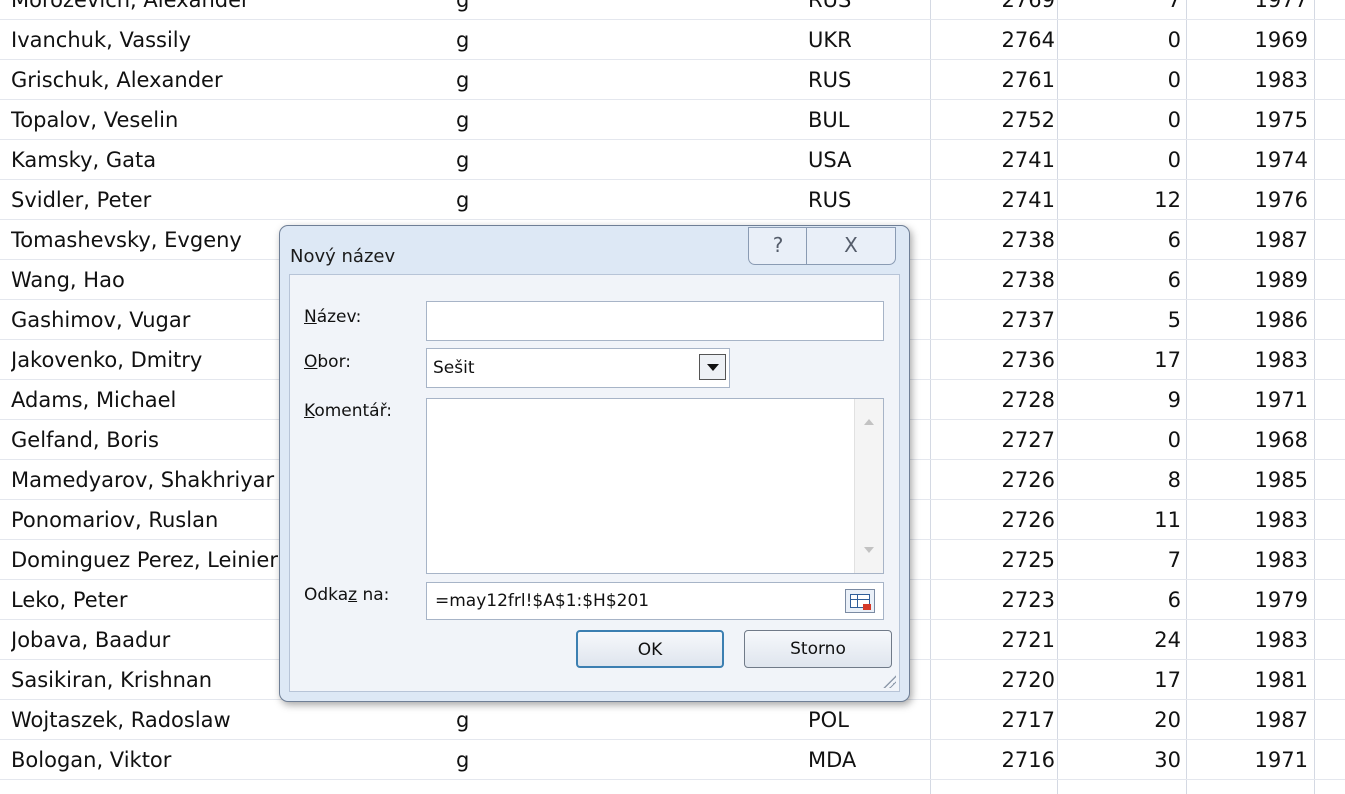 The height and width of the screenshot is (794, 1345). I want to click on cell-fed: USA, so click(863, 160).